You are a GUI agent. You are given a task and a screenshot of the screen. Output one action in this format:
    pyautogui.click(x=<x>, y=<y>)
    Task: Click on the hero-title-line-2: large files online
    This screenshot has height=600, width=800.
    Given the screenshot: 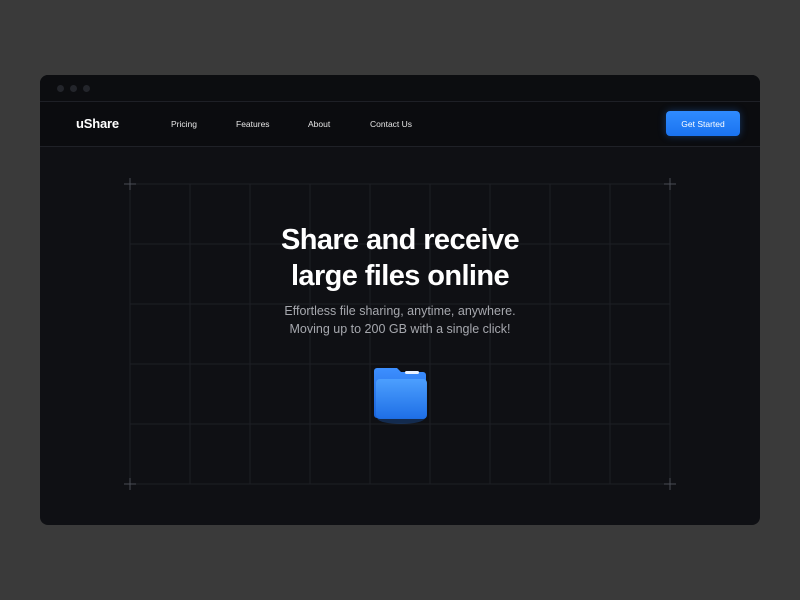 What is the action you would take?
    pyautogui.click(x=400, y=276)
    